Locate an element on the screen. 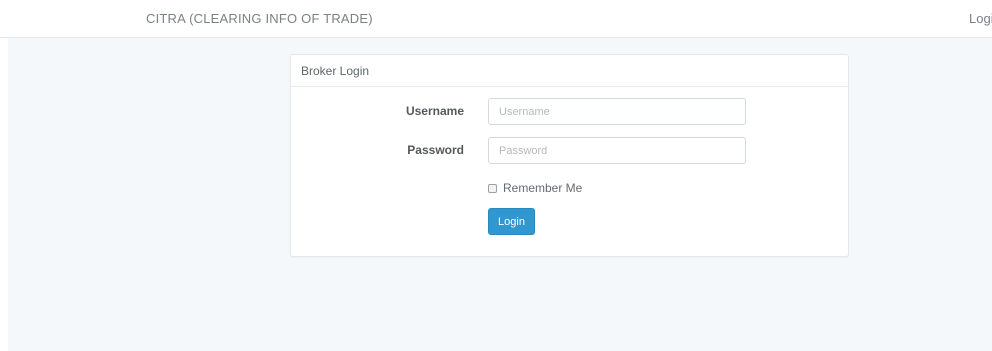 The height and width of the screenshot is (351, 992). username-row: Username is located at coordinates (569, 111).